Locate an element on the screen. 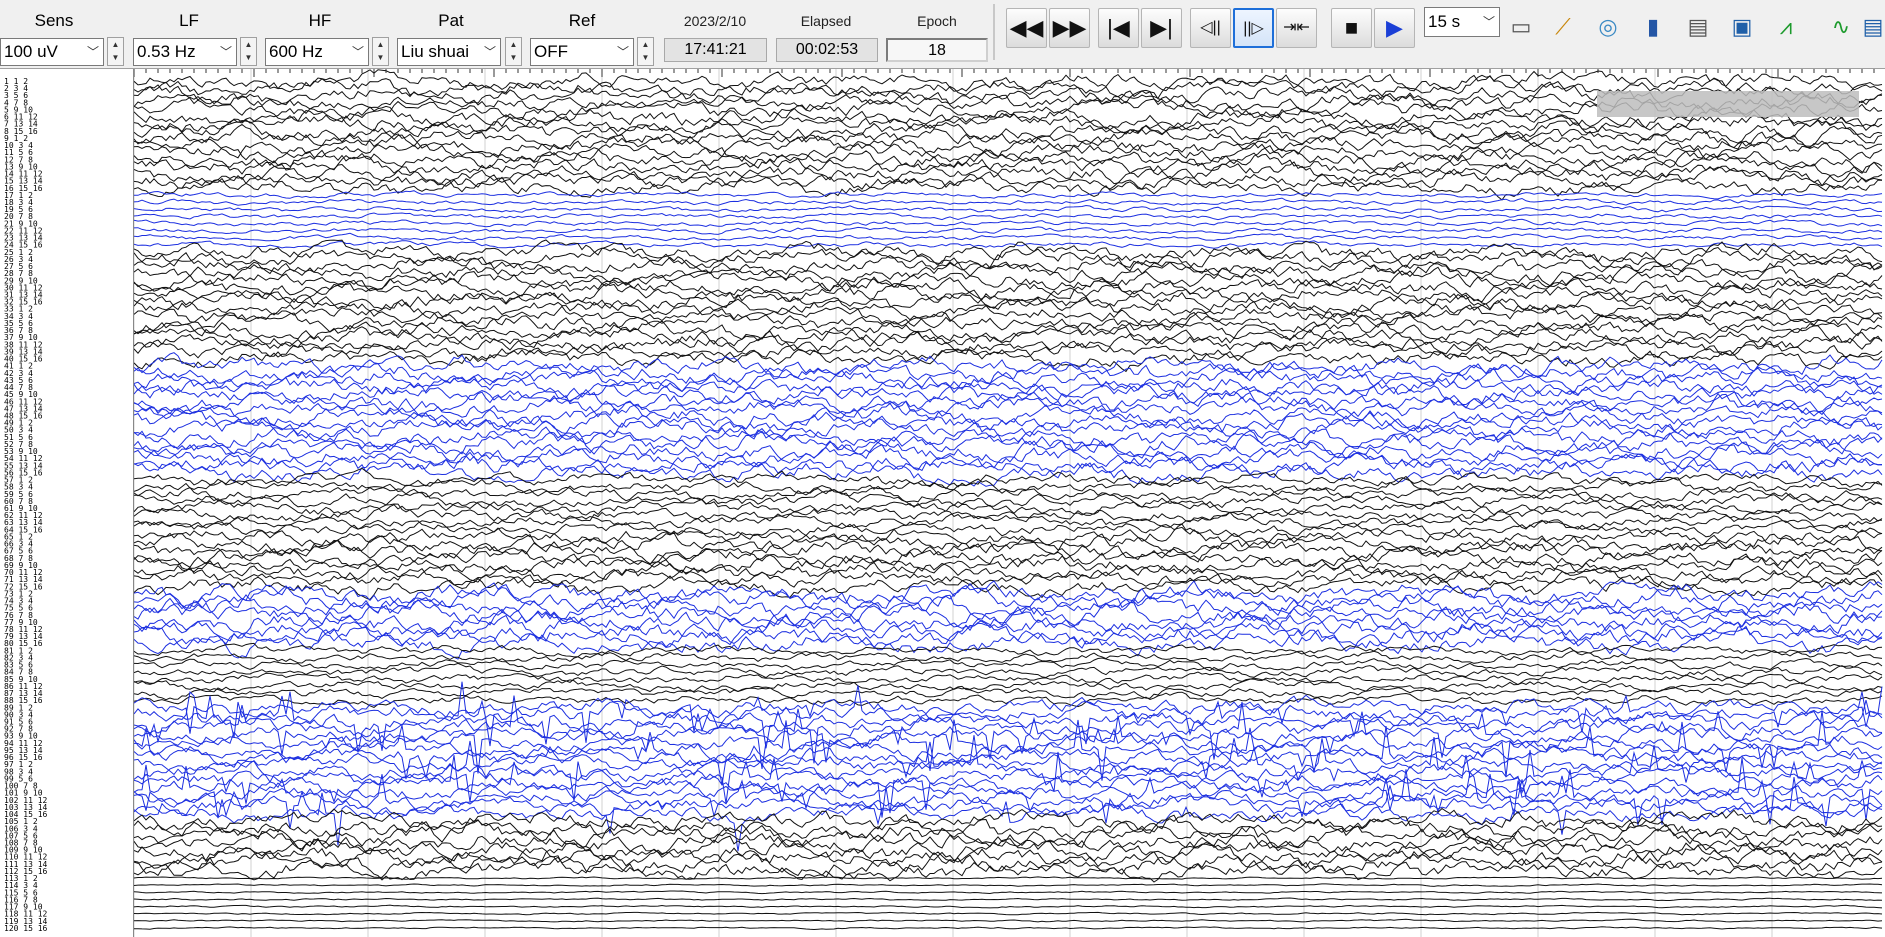  photo-icon: ▣ is located at coordinates (1742, 27).